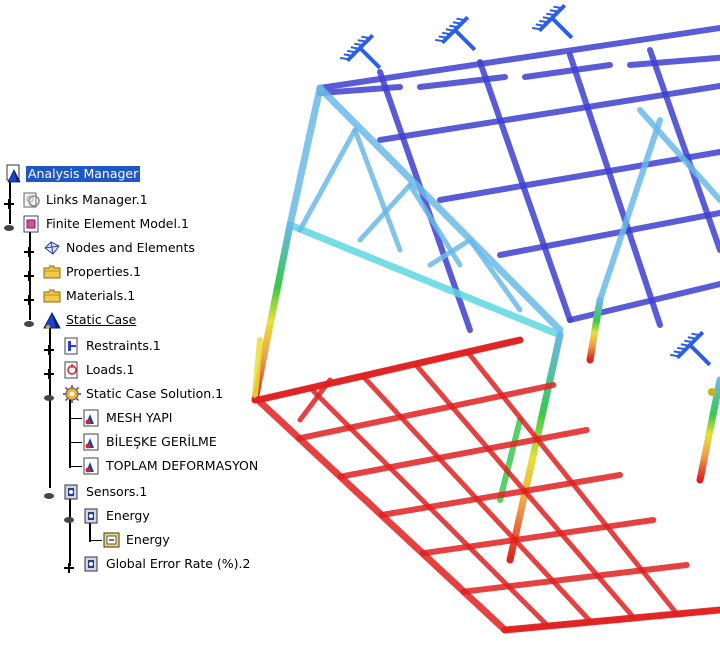  Describe the element at coordinates (578, 176) in the screenshot. I see `roof-beam` at that location.